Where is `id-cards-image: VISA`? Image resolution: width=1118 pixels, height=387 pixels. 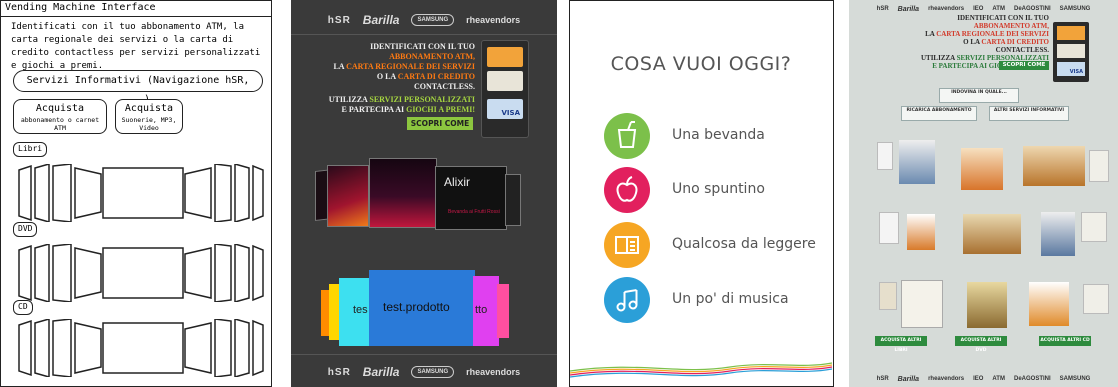 id-cards-image: VISA is located at coordinates (505, 89).